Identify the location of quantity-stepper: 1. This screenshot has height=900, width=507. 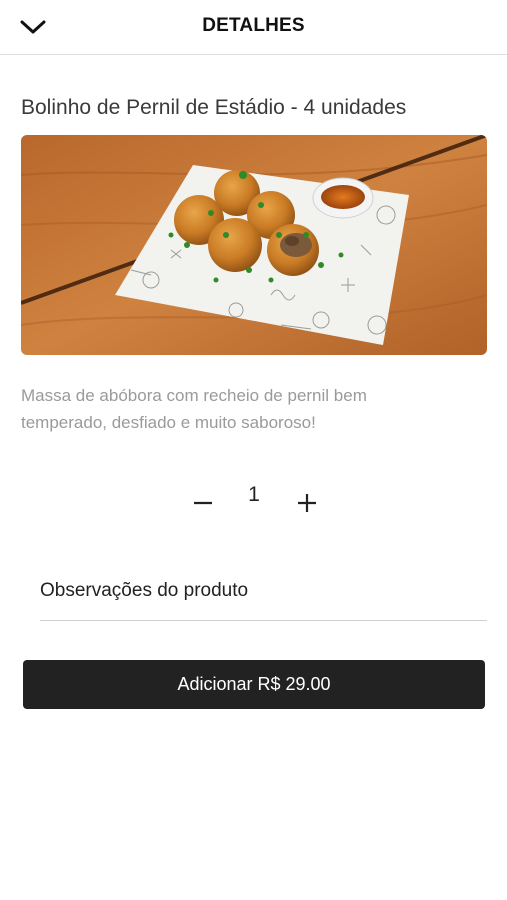
(255, 502).